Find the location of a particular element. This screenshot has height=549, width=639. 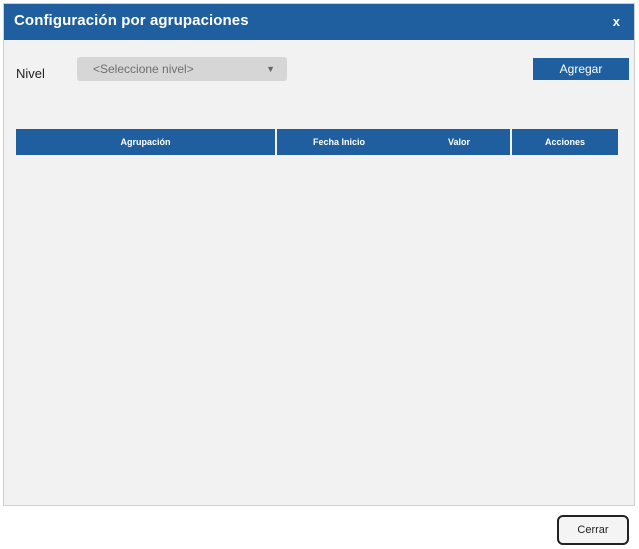

table-header: Agrupación Fecha Inicio Valor Acciones is located at coordinates (317, 142).